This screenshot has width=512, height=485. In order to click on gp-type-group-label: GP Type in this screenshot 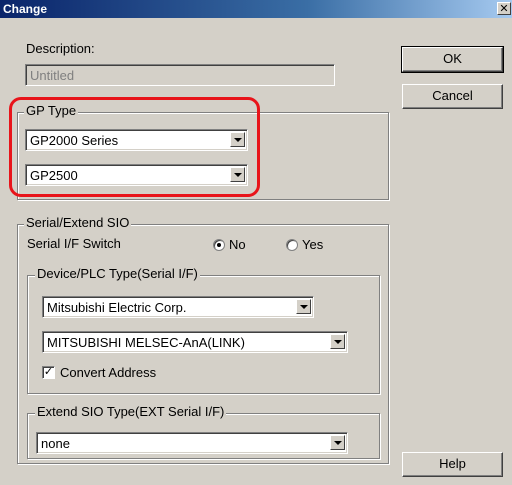, I will do `click(51, 110)`.